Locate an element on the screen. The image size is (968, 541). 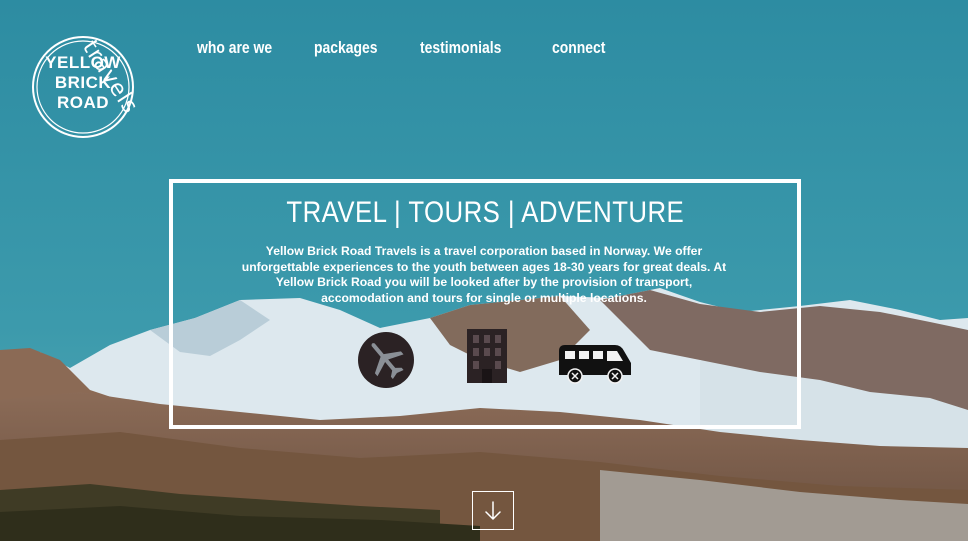
main-nav: who are we packages testimonials connect is located at coordinates (484, 50).